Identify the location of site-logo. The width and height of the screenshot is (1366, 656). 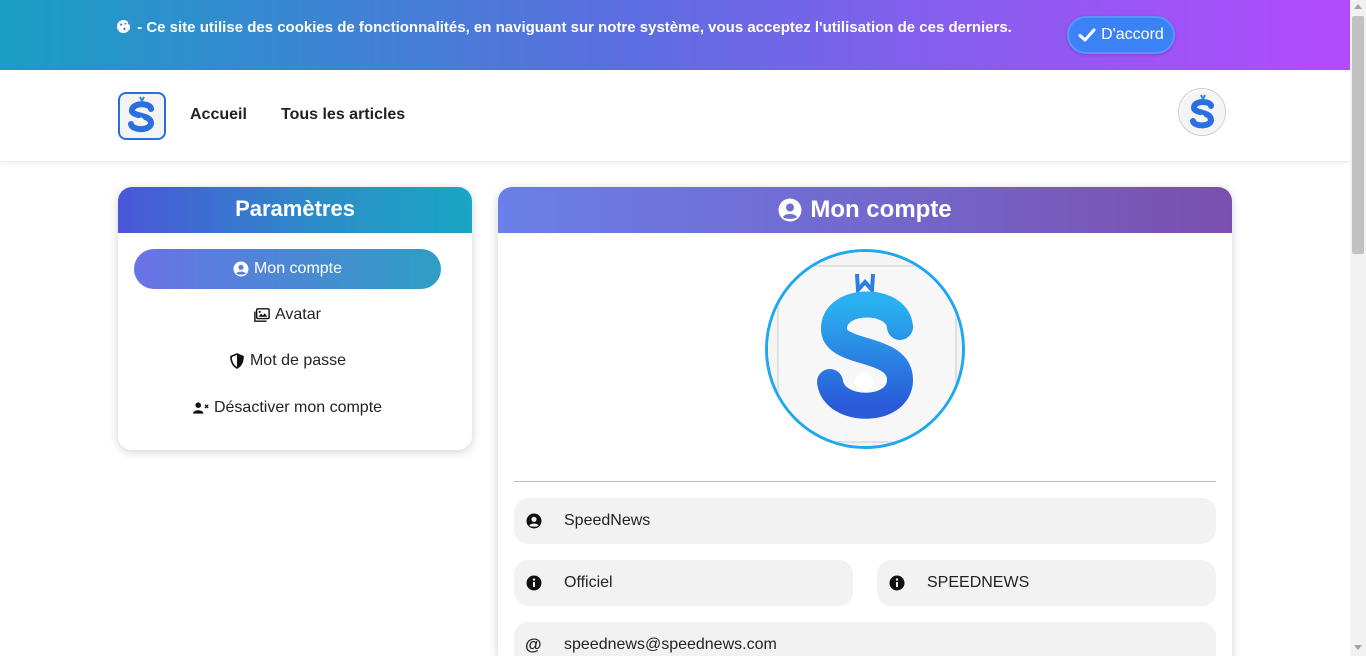
(142, 116).